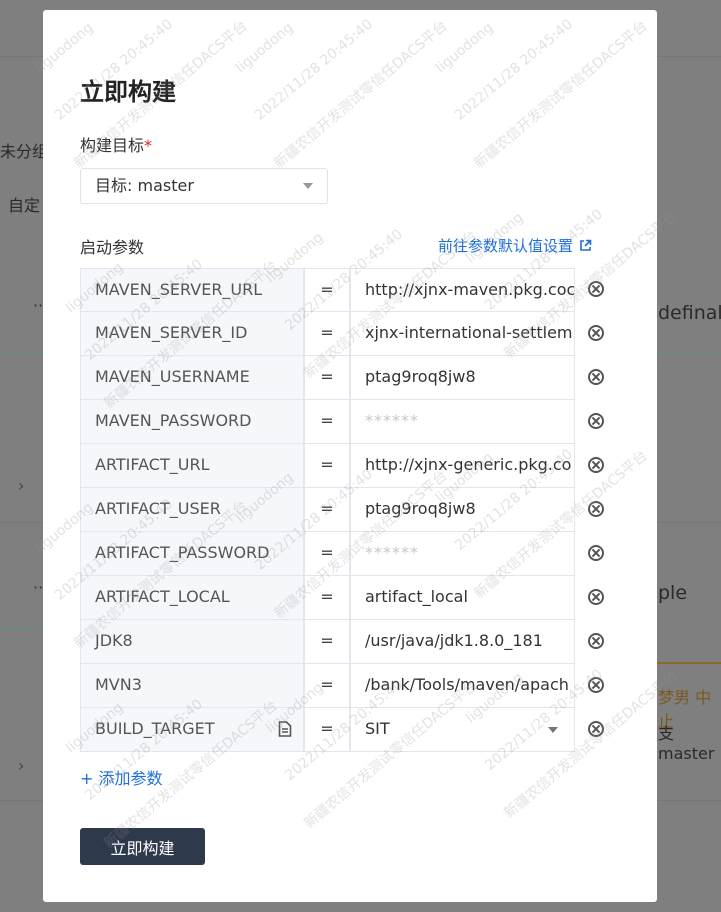  Describe the element at coordinates (468, 464) in the screenshot. I see `param-value: http://xjnx-generic.pkg.co` at that location.